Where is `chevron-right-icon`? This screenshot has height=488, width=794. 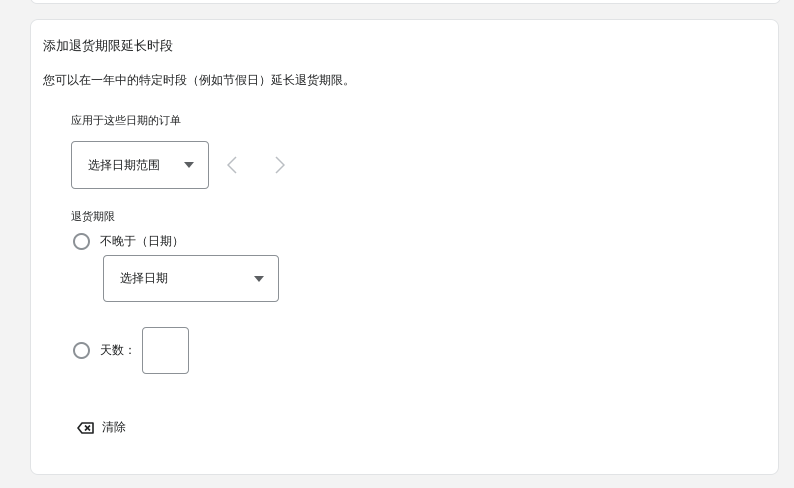 chevron-right-icon is located at coordinates (280, 165).